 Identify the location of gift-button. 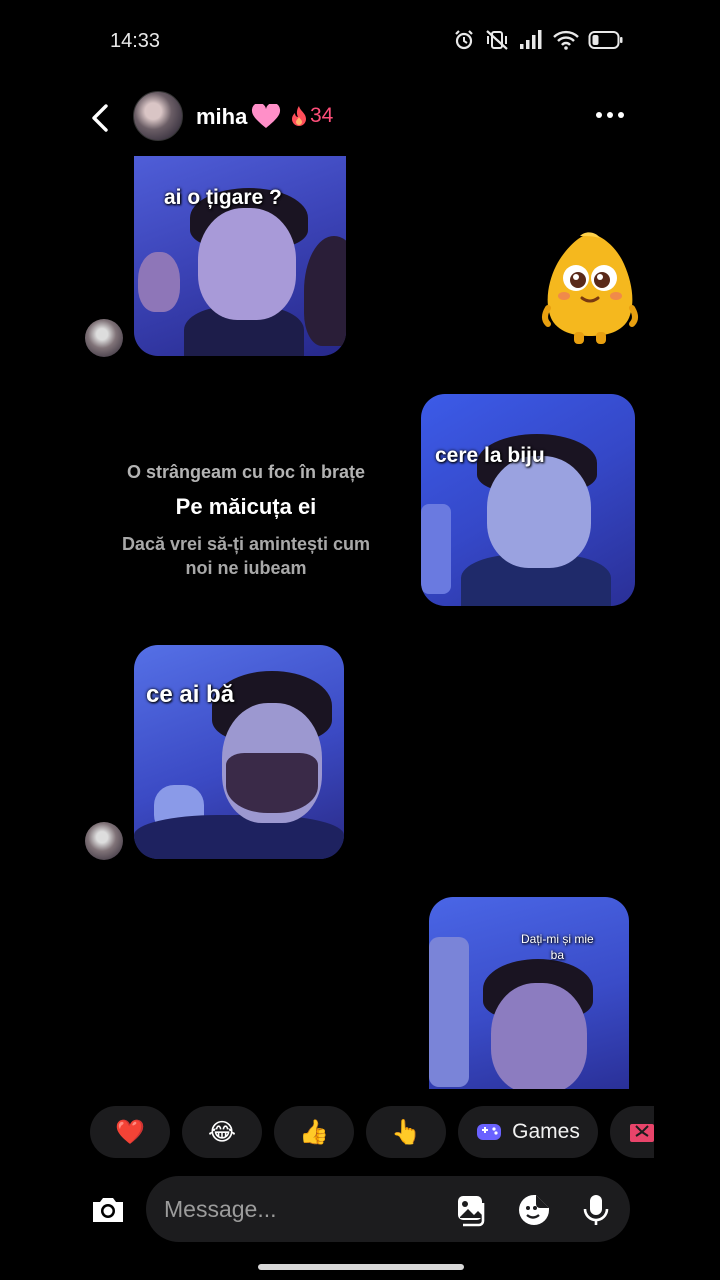
(632, 1132).